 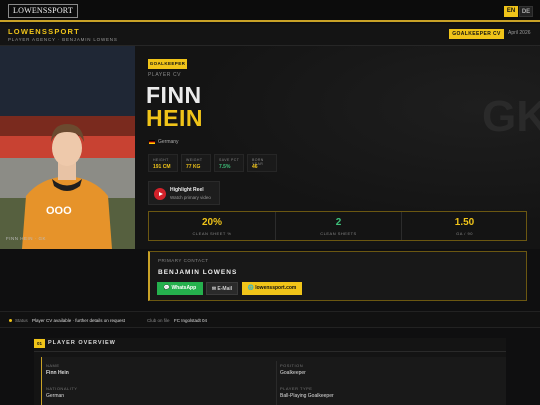 I want to click on overview-column-divider, so click(x=276, y=383).